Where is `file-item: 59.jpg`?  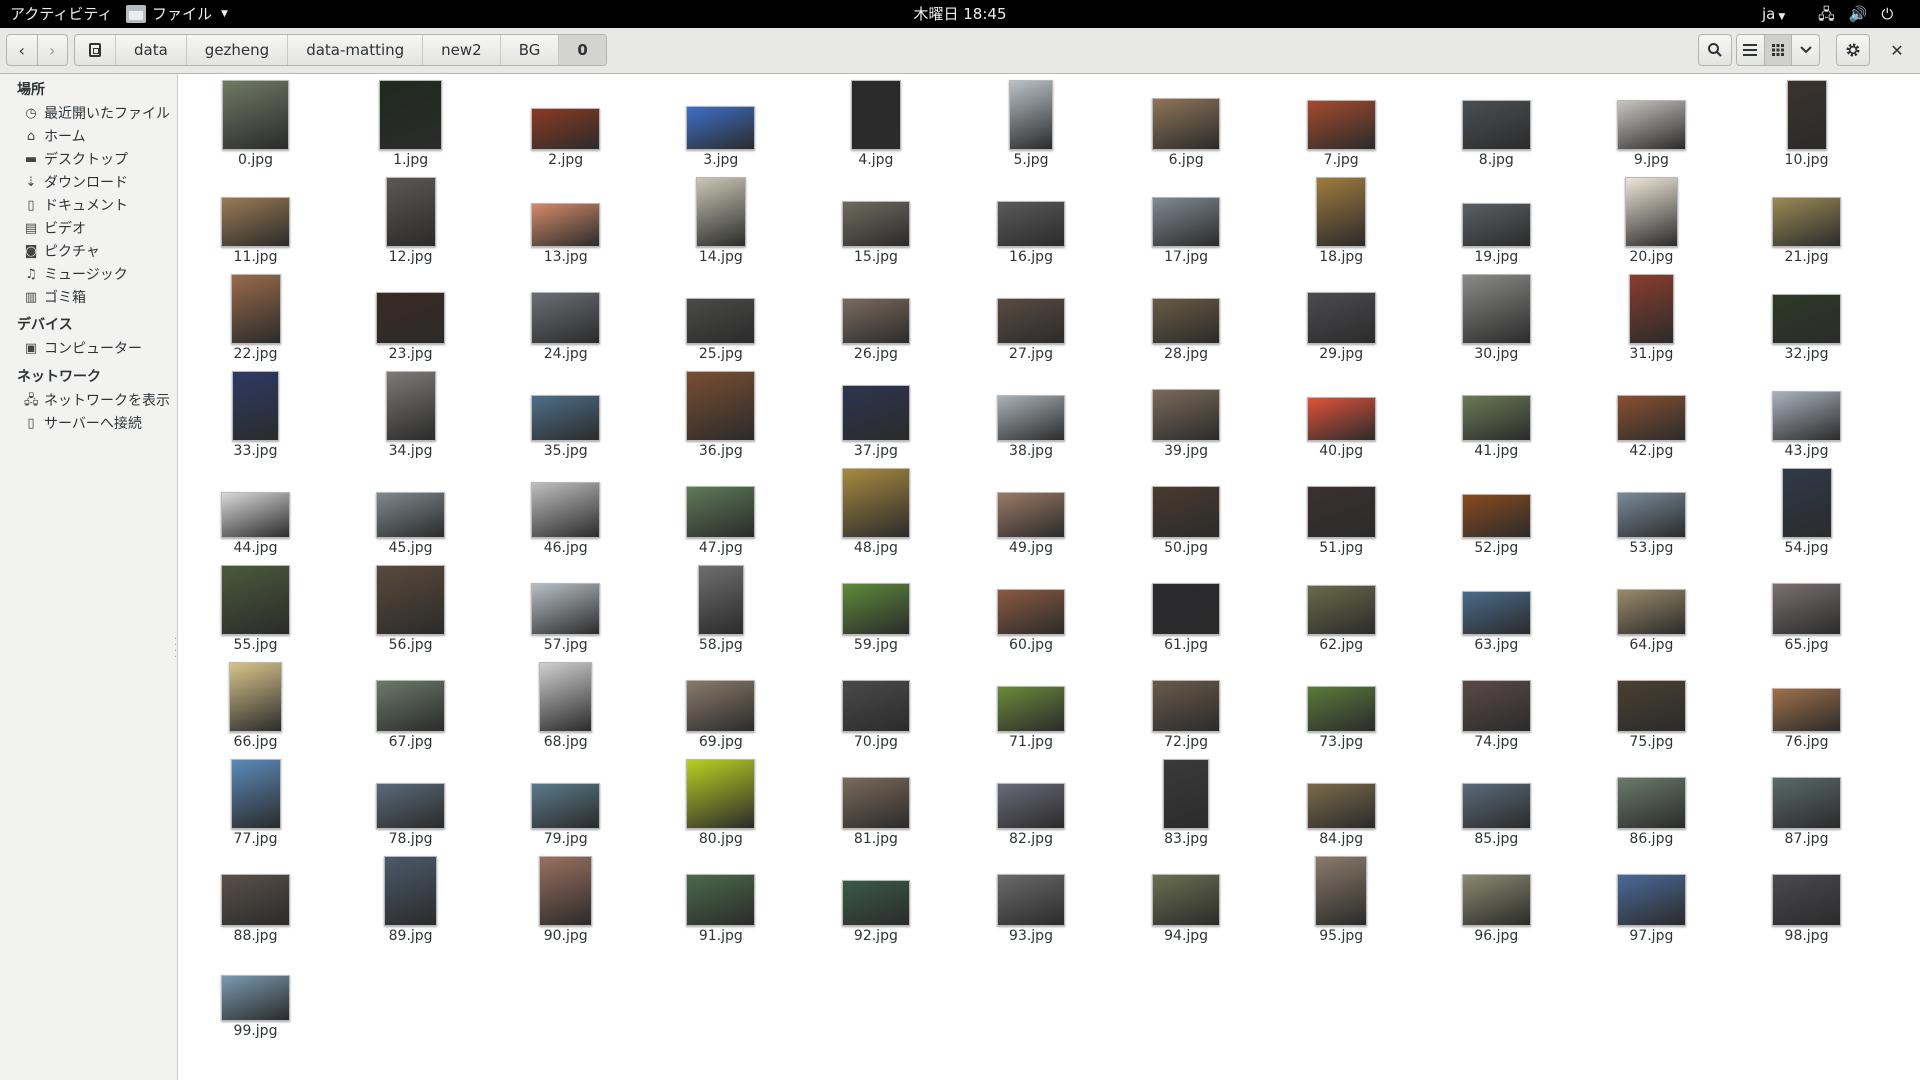
file-item: 59.jpg is located at coordinates (875, 608).